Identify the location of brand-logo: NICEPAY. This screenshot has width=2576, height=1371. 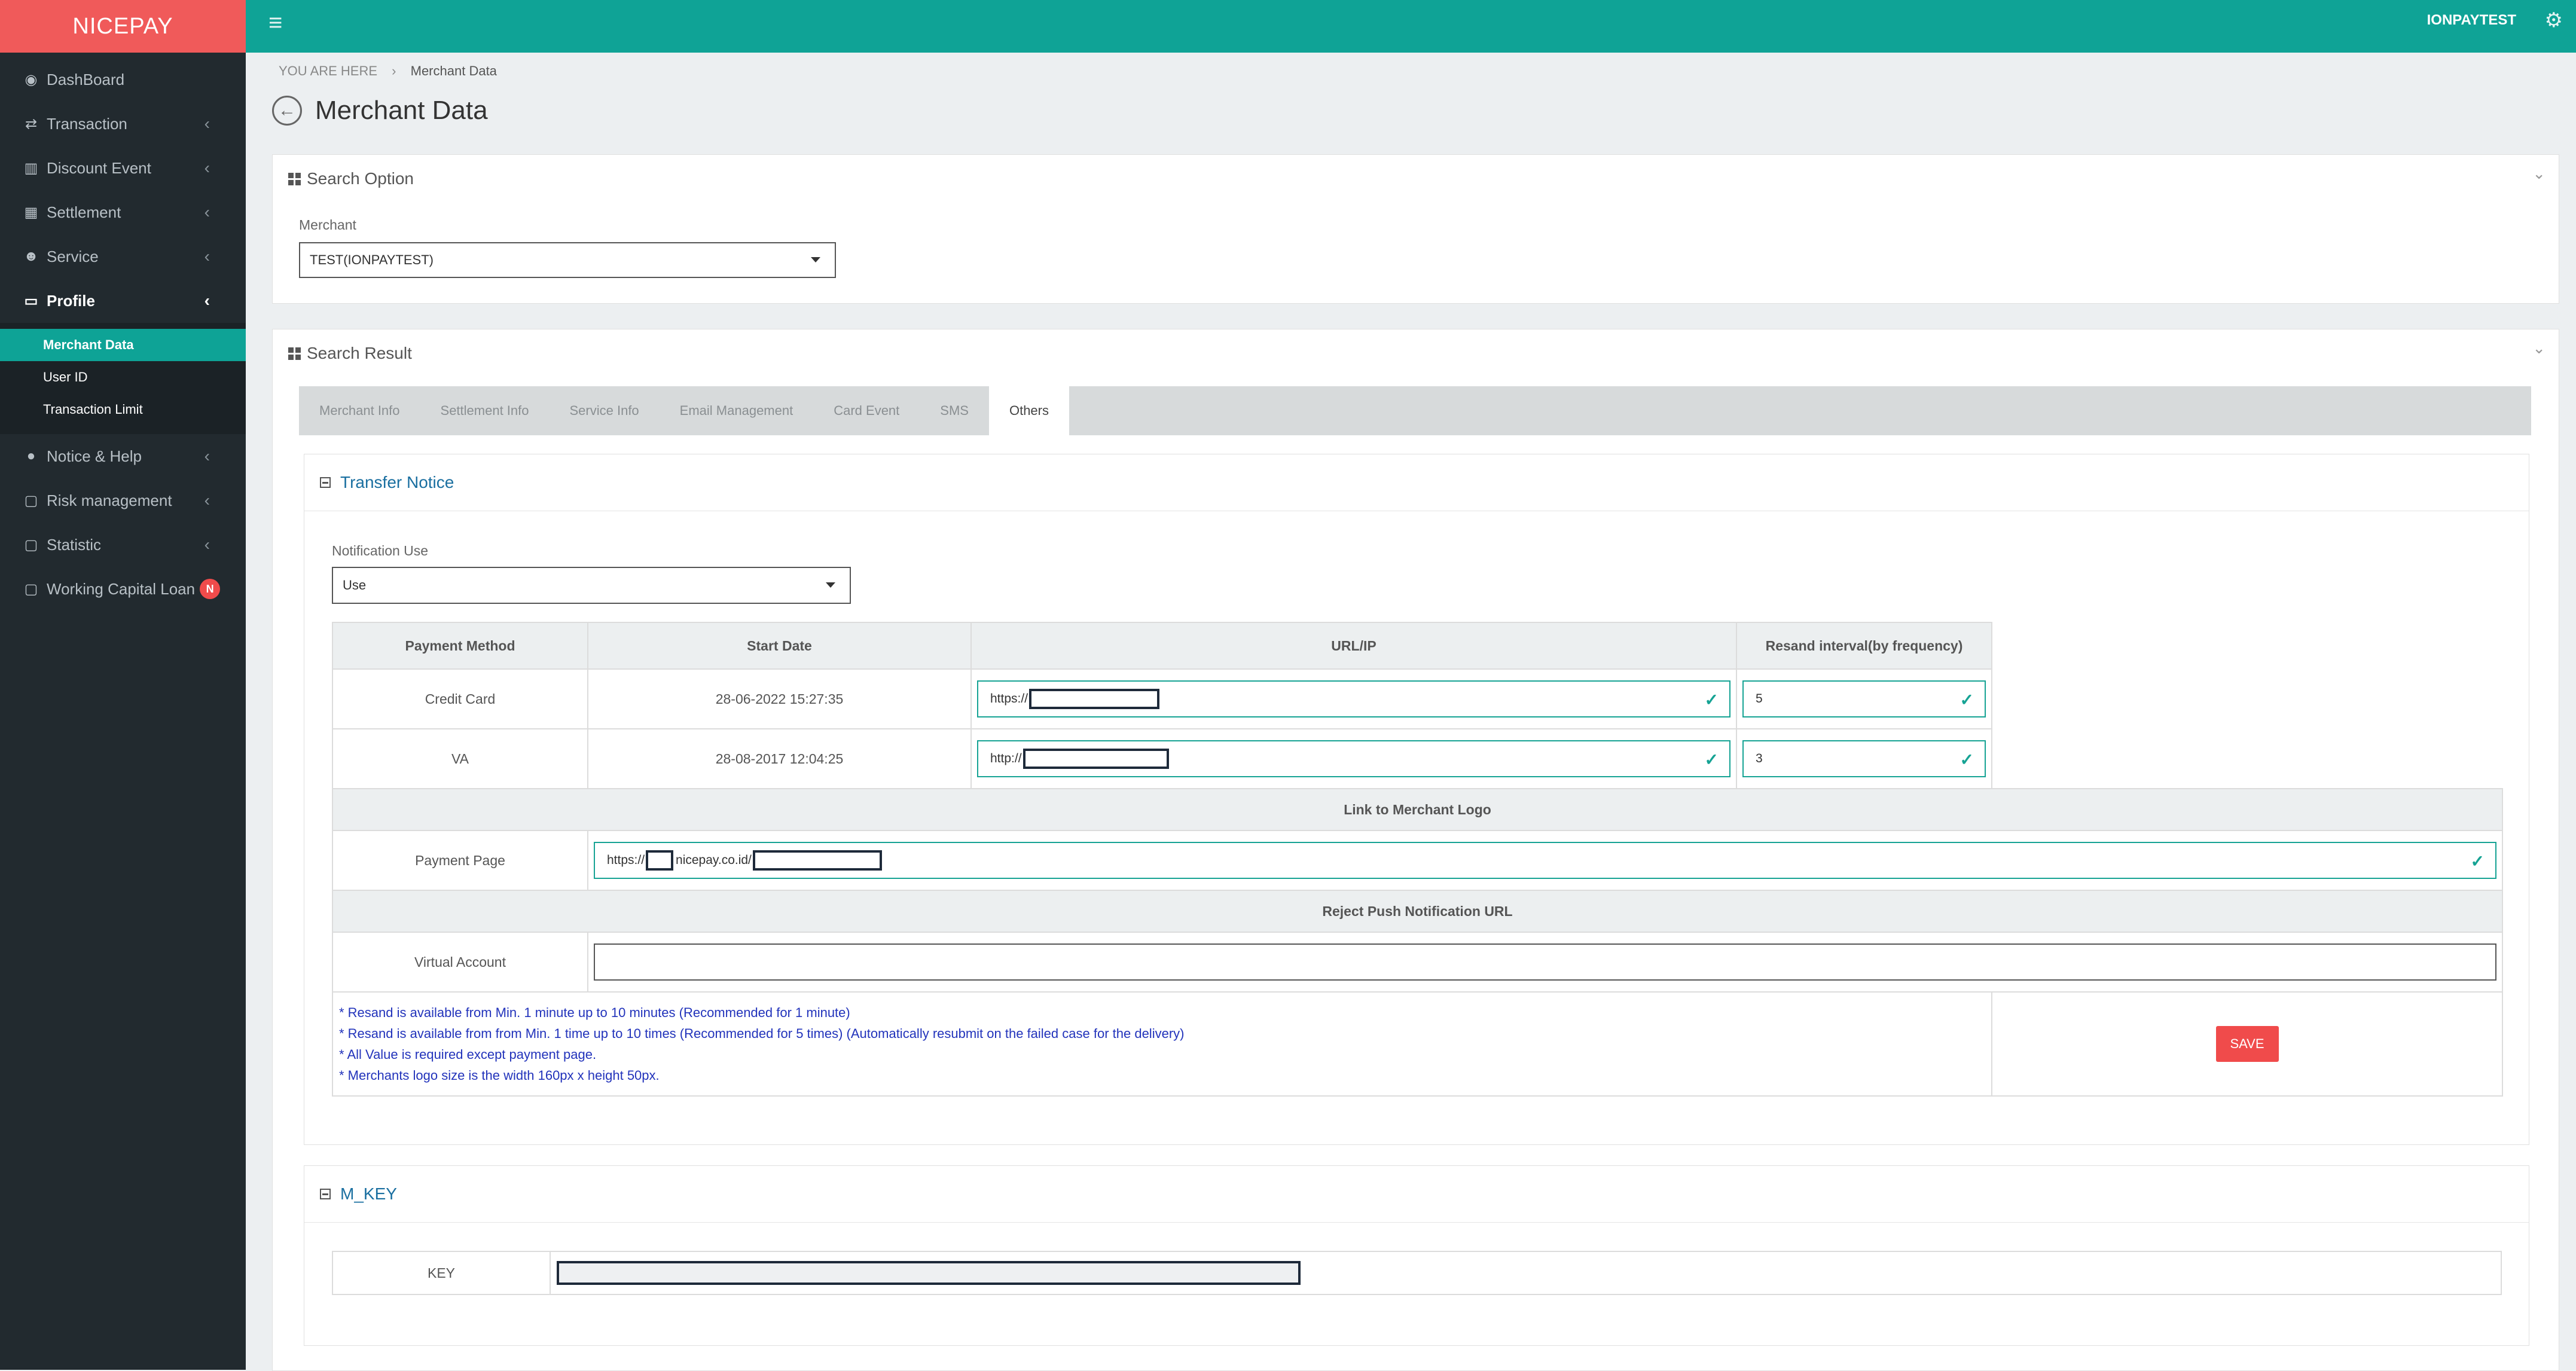
(123, 26).